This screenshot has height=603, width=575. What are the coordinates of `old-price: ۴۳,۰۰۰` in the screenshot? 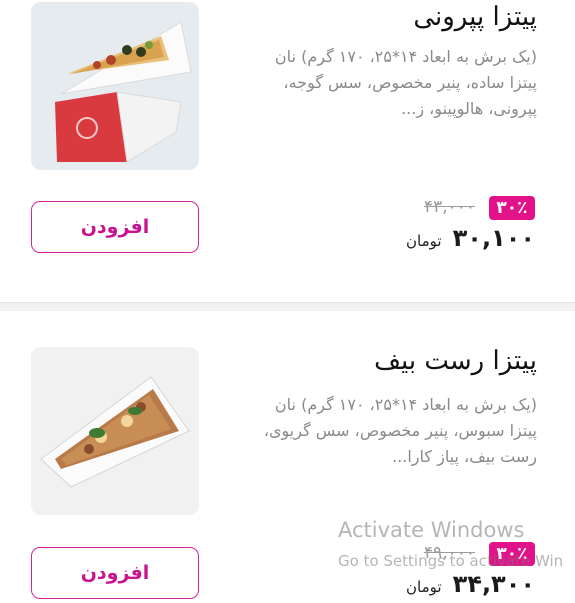 It's located at (449, 207).